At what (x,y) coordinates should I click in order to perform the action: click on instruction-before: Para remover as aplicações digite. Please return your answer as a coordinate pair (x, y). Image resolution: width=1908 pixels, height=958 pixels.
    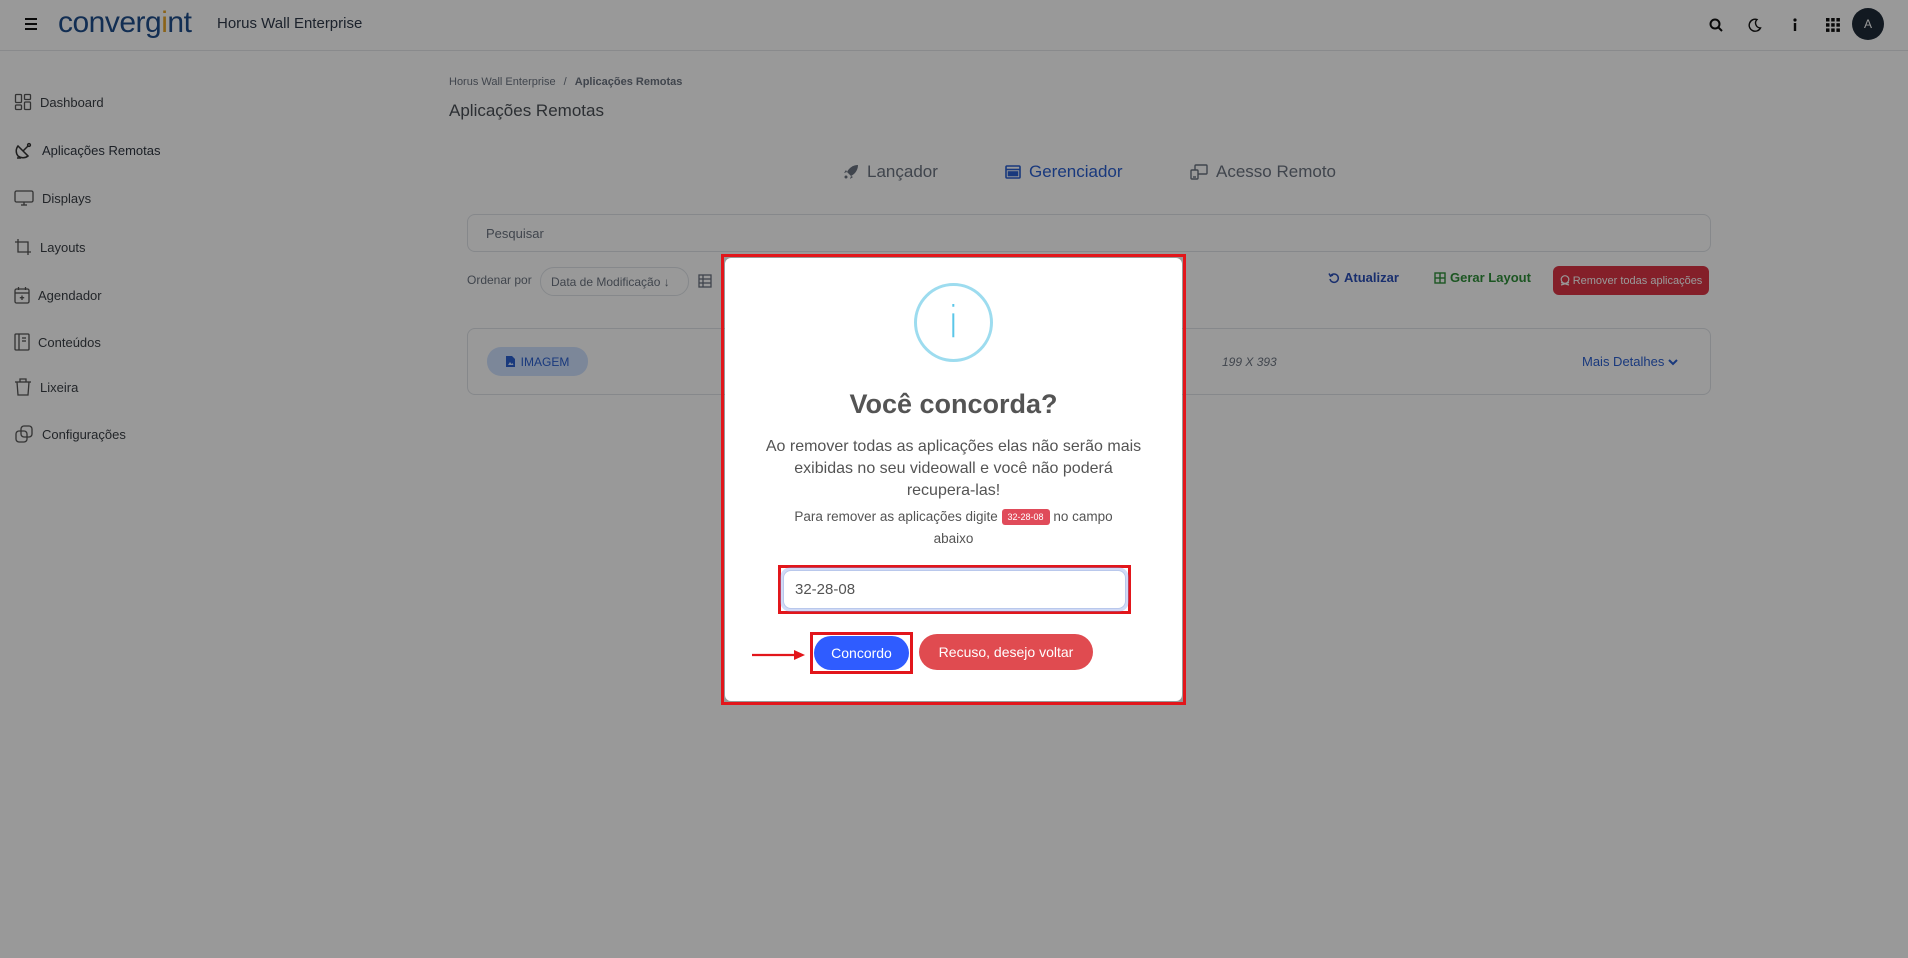
    Looking at the image, I should click on (896, 516).